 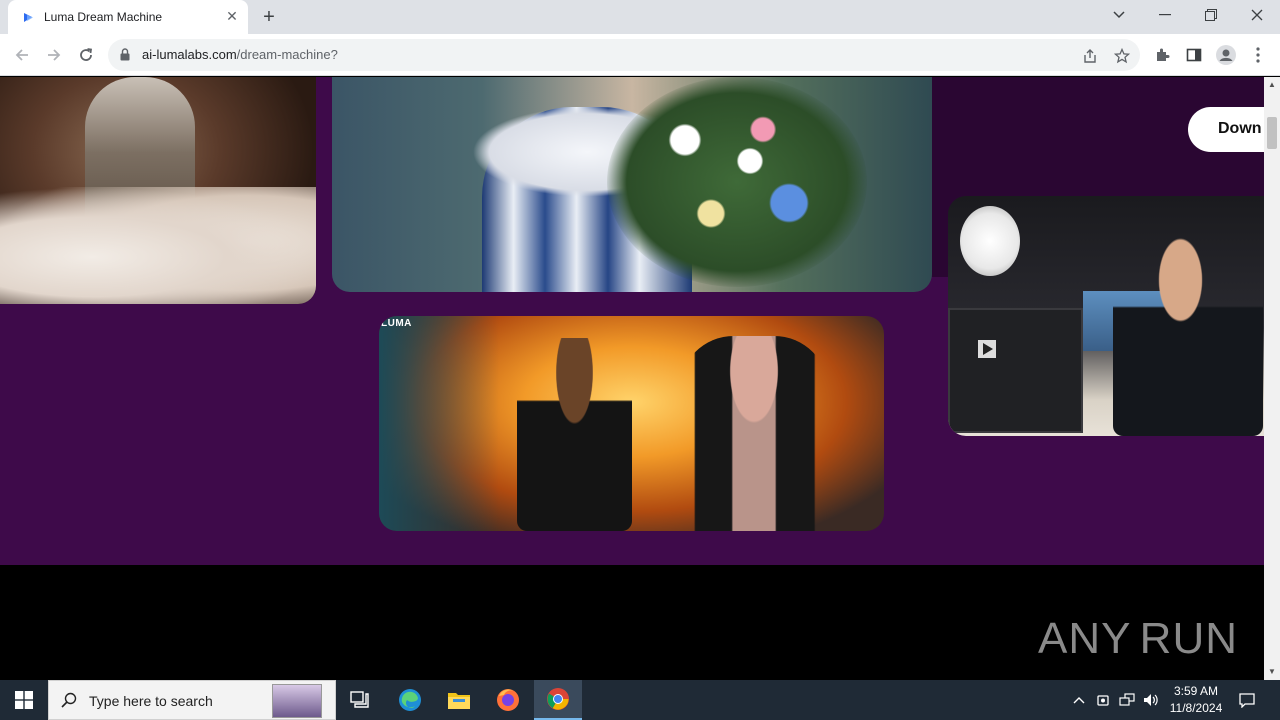 What do you see at coordinates (360, 700) in the screenshot?
I see `task-view-icon` at bounding box center [360, 700].